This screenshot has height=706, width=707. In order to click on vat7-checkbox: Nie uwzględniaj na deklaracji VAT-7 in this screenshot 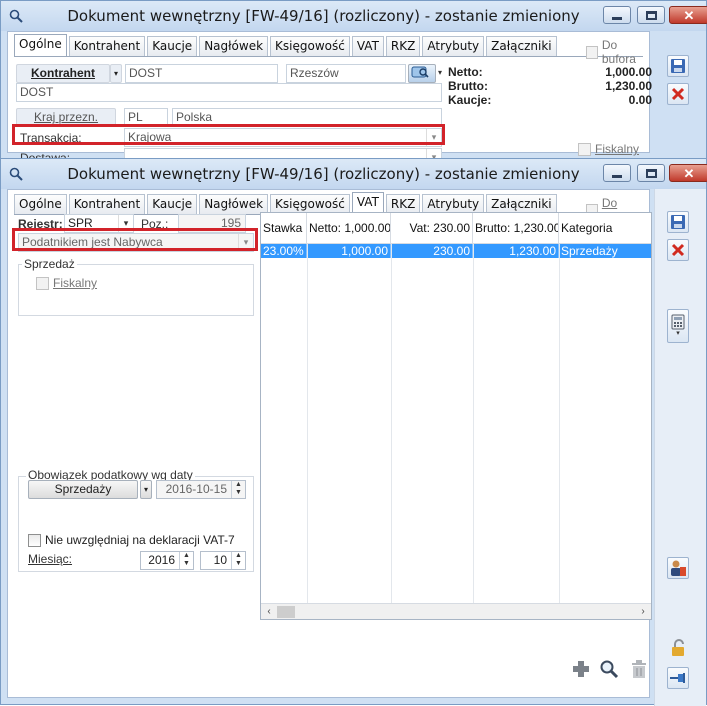, I will do `click(131, 540)`.